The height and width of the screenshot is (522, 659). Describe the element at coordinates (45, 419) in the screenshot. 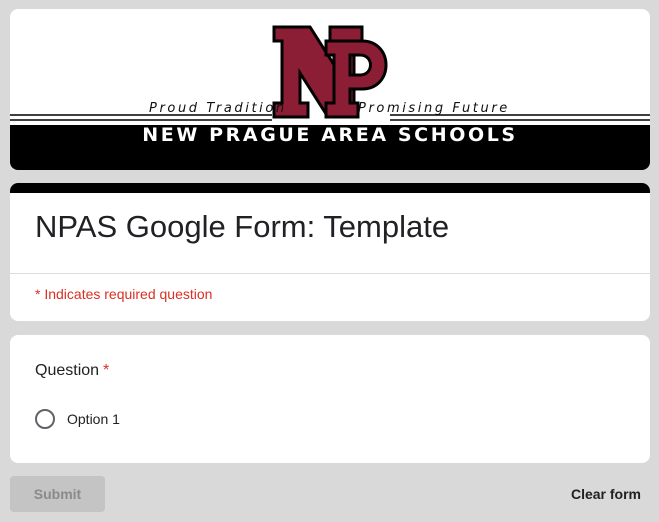

I see `radio-button` at that location.